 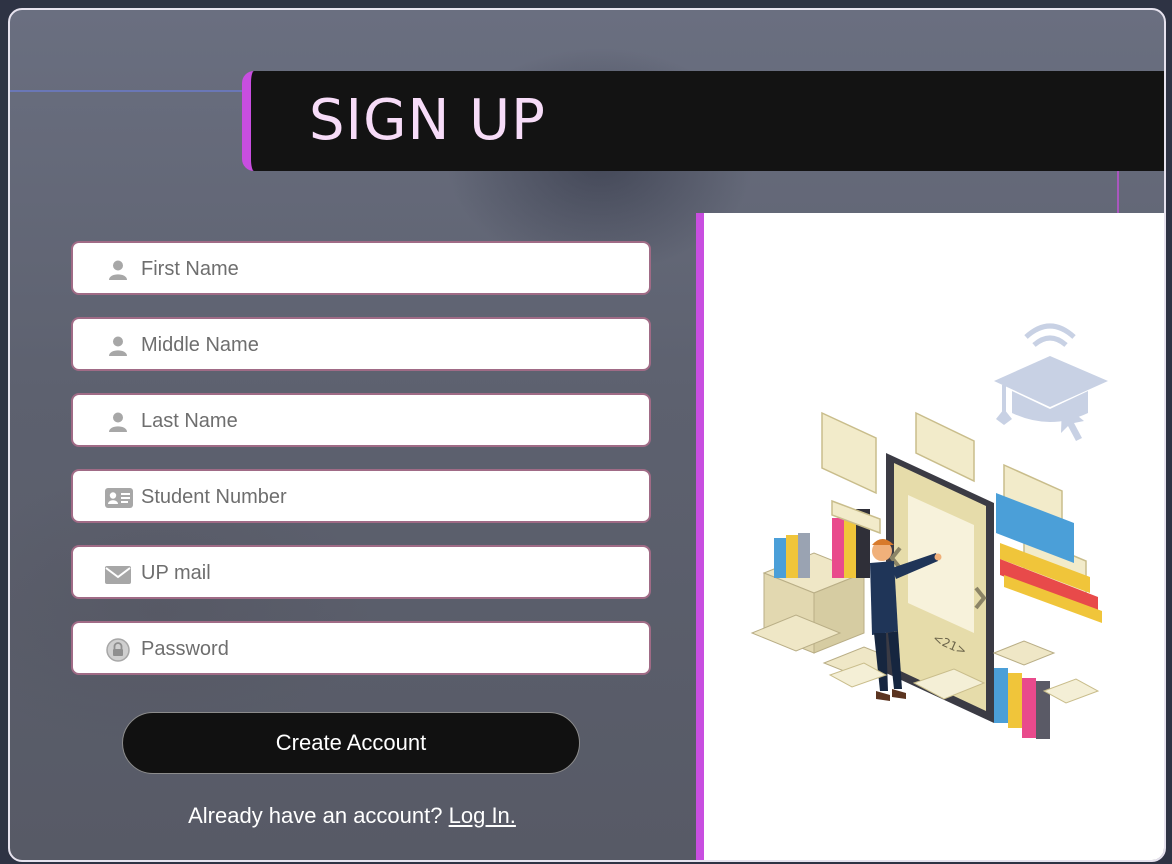 I want to click on login-link: Log In., so click(x=482, y=815).